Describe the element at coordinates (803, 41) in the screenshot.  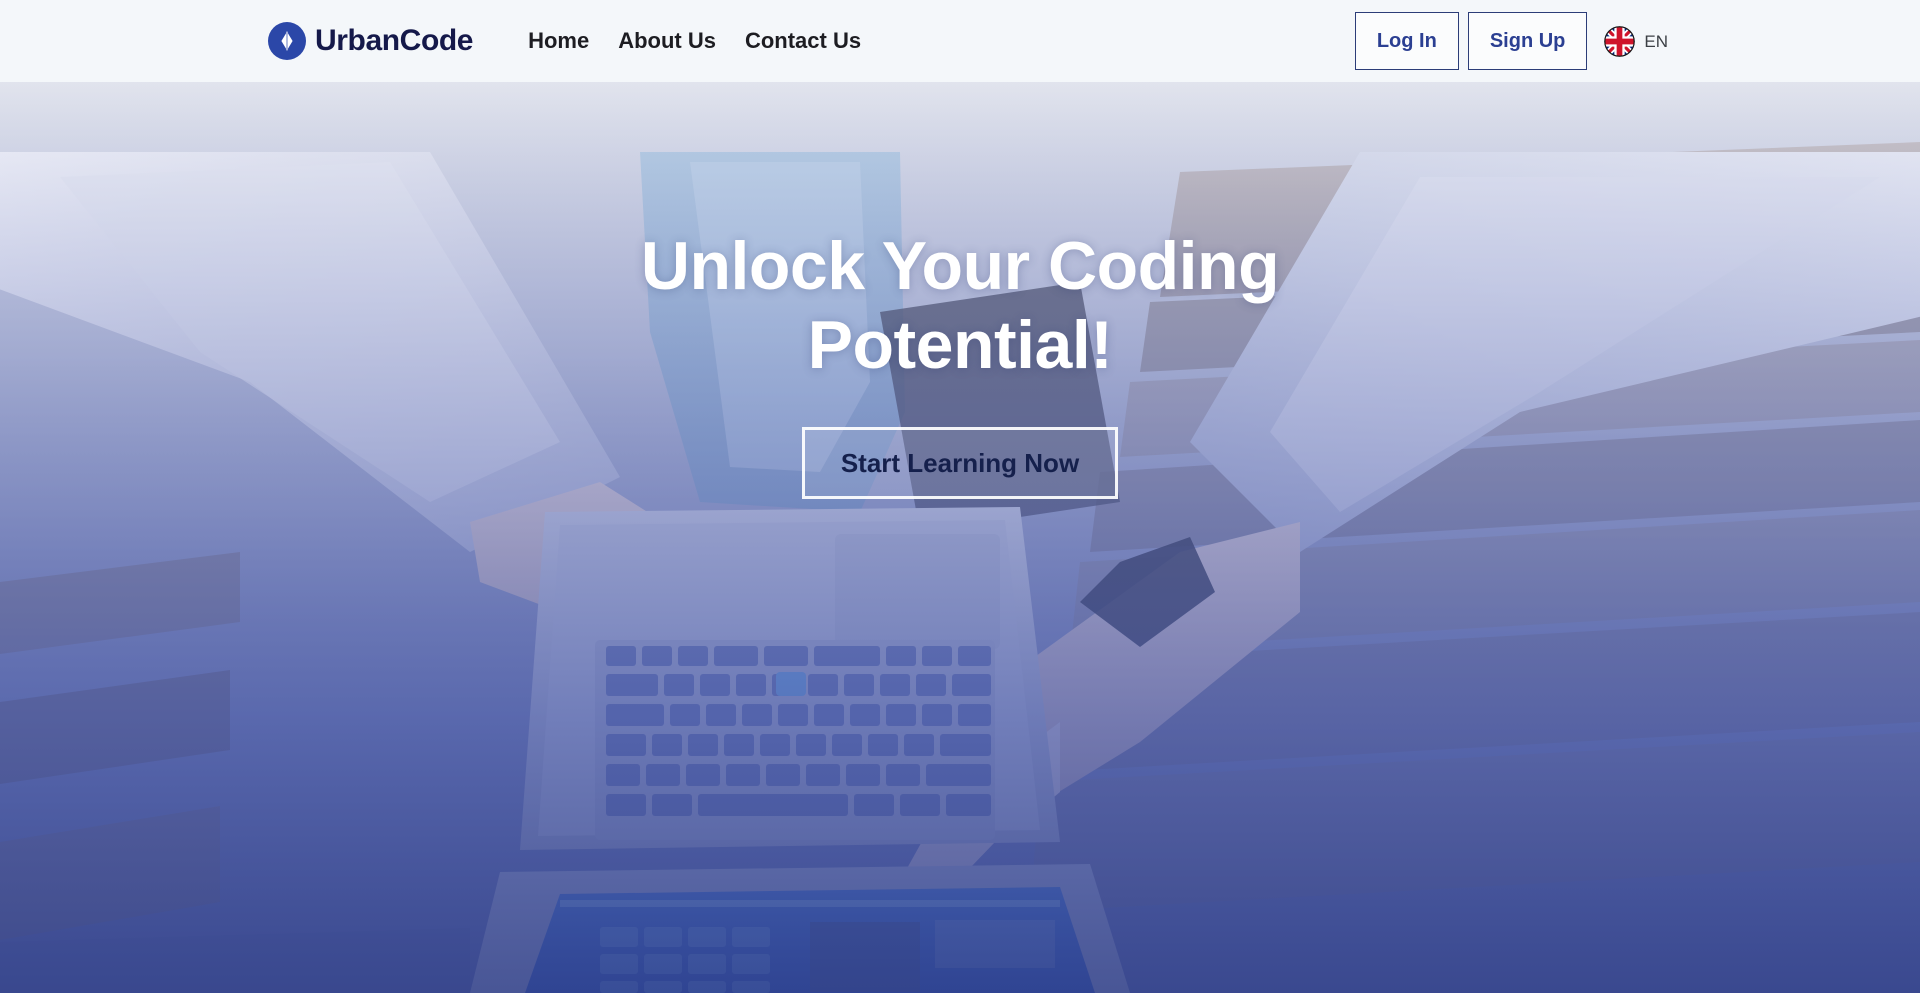
I see `nav-link-contact-us: Contact Us` at that location.